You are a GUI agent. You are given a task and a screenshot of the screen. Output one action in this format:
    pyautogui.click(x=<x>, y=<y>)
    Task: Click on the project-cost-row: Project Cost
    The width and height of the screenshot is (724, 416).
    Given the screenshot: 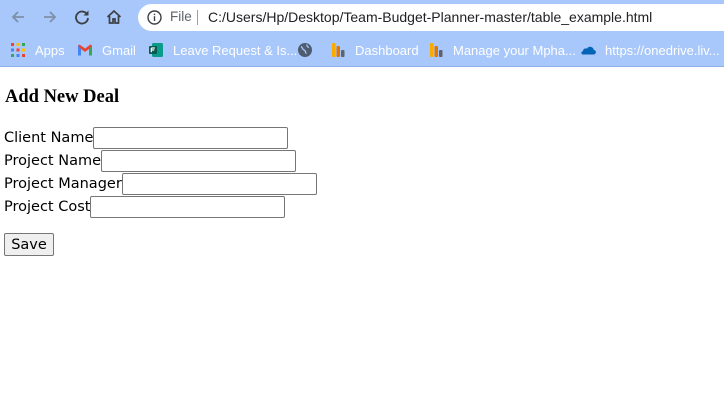 What is the action you would take?
    pyautogui.click(x=145, y=207)
    